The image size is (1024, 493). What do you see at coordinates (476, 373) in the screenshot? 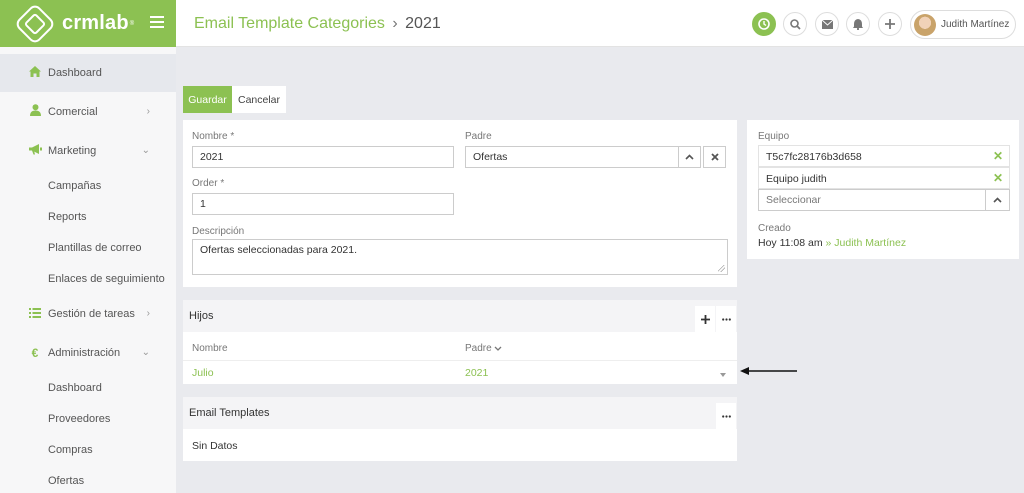
I see `child-parent-link: 2021` at bounding box center [476, 373].